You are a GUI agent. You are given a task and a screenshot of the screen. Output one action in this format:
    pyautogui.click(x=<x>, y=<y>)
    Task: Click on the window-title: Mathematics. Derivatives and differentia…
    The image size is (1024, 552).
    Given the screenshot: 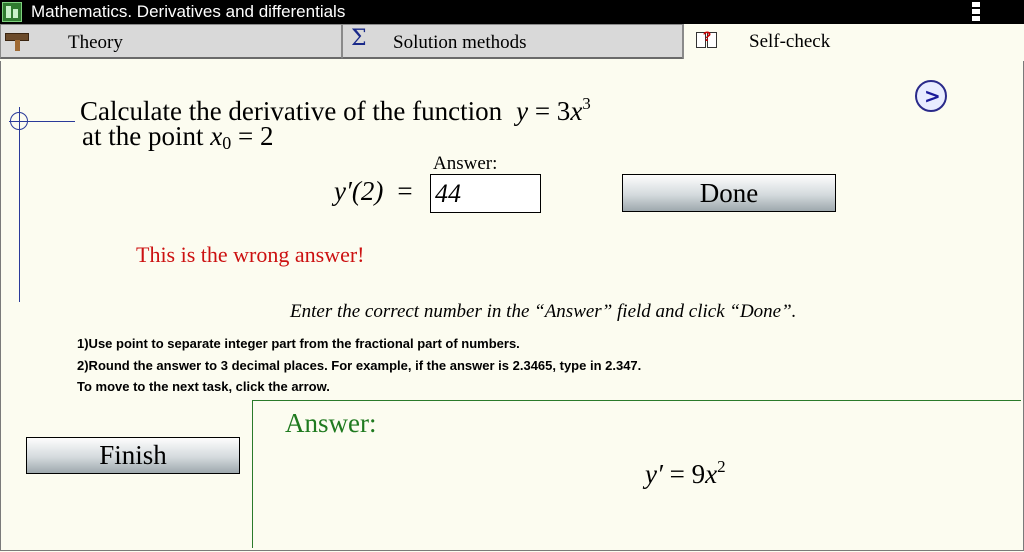 What is the action you would take?
    pyautogui.click(x=188, y=11)
    